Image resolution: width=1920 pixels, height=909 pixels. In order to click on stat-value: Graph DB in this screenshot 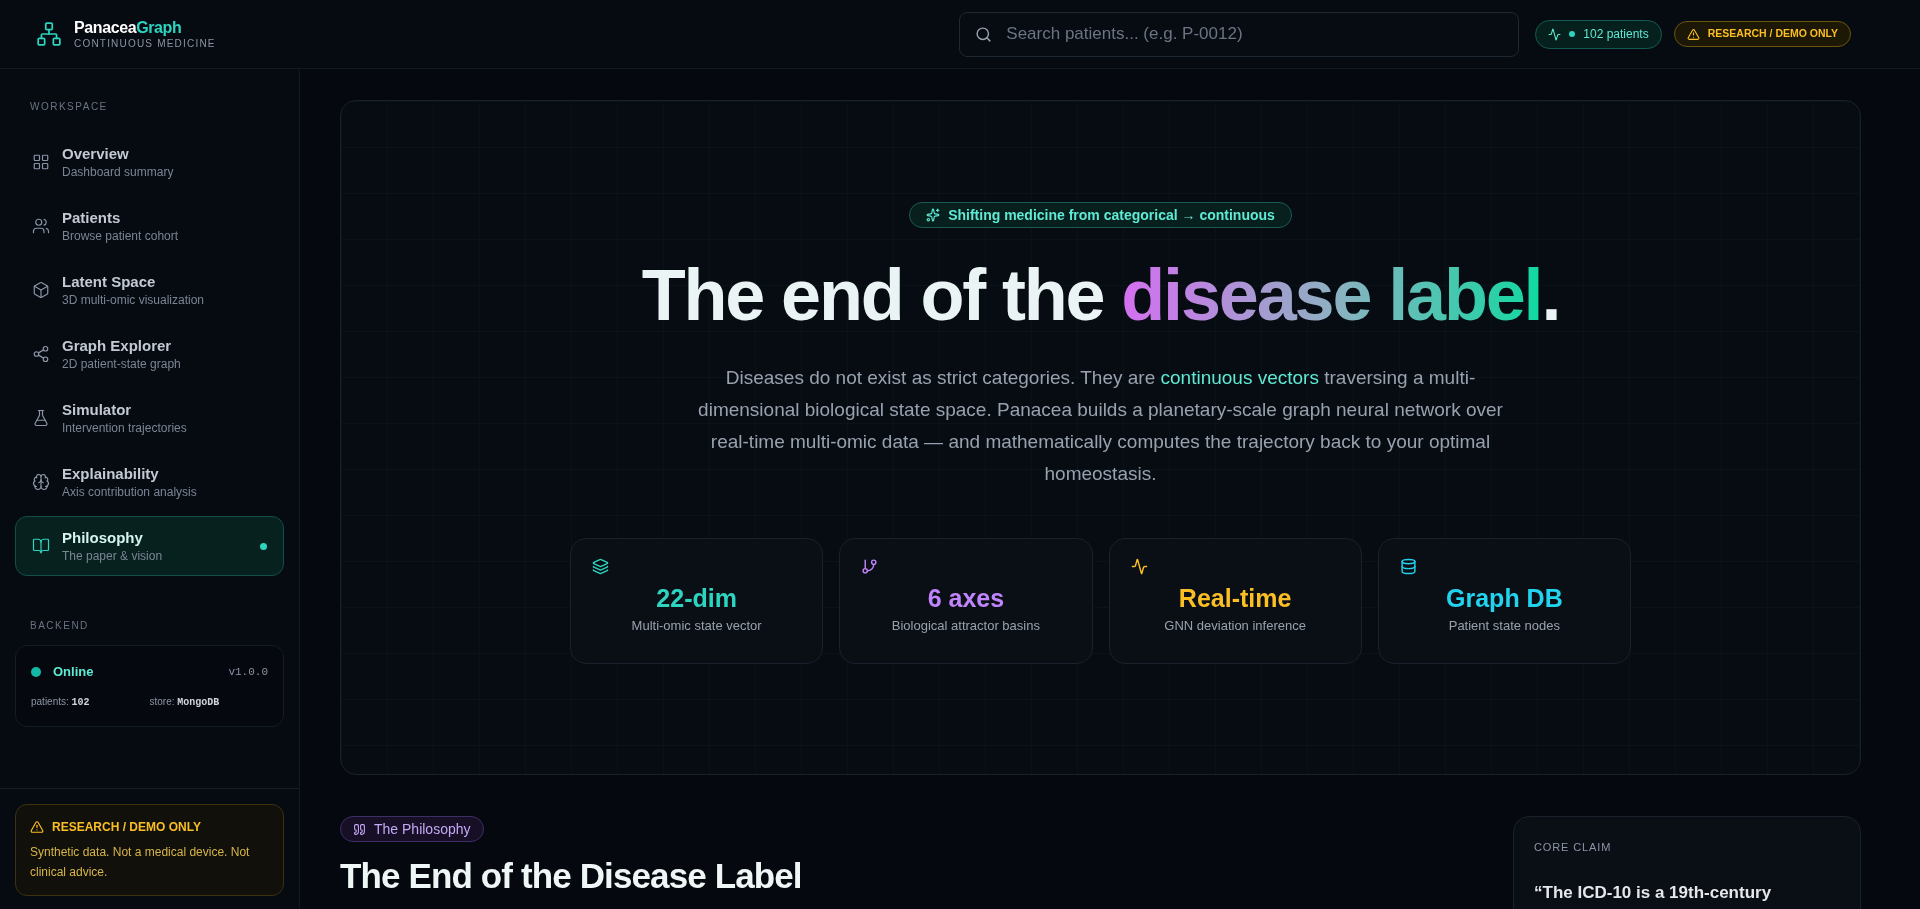, I will do `click(1504, 598)`.